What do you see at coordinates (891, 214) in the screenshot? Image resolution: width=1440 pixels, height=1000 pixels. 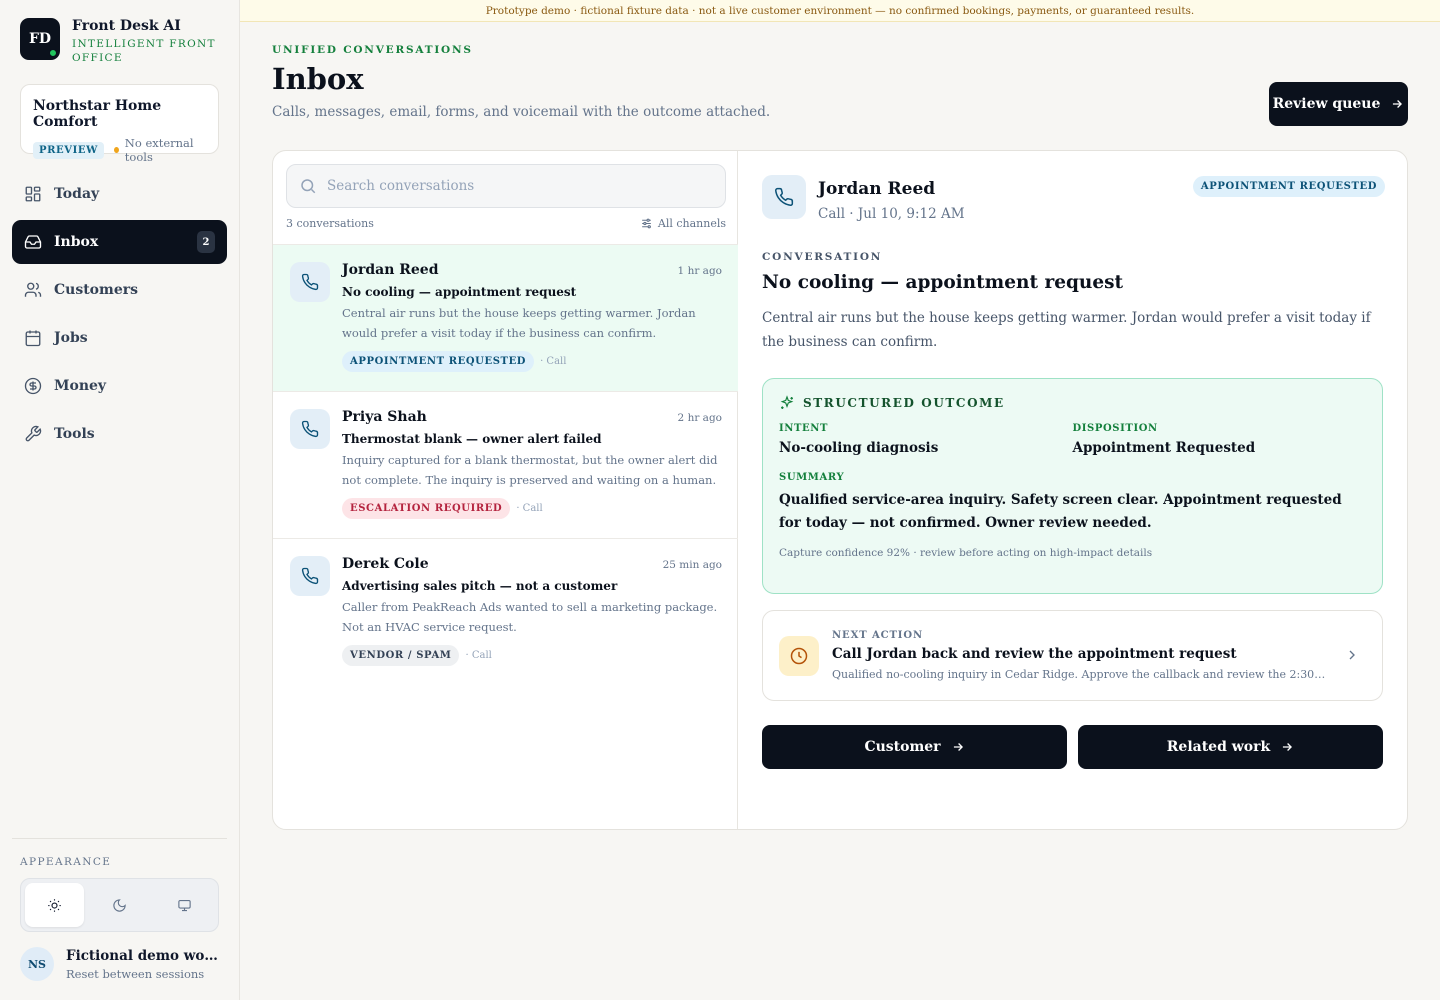 I see `contact-meta: Call · Jul 10, 9:12 AM` at bounding box center [891, 214].